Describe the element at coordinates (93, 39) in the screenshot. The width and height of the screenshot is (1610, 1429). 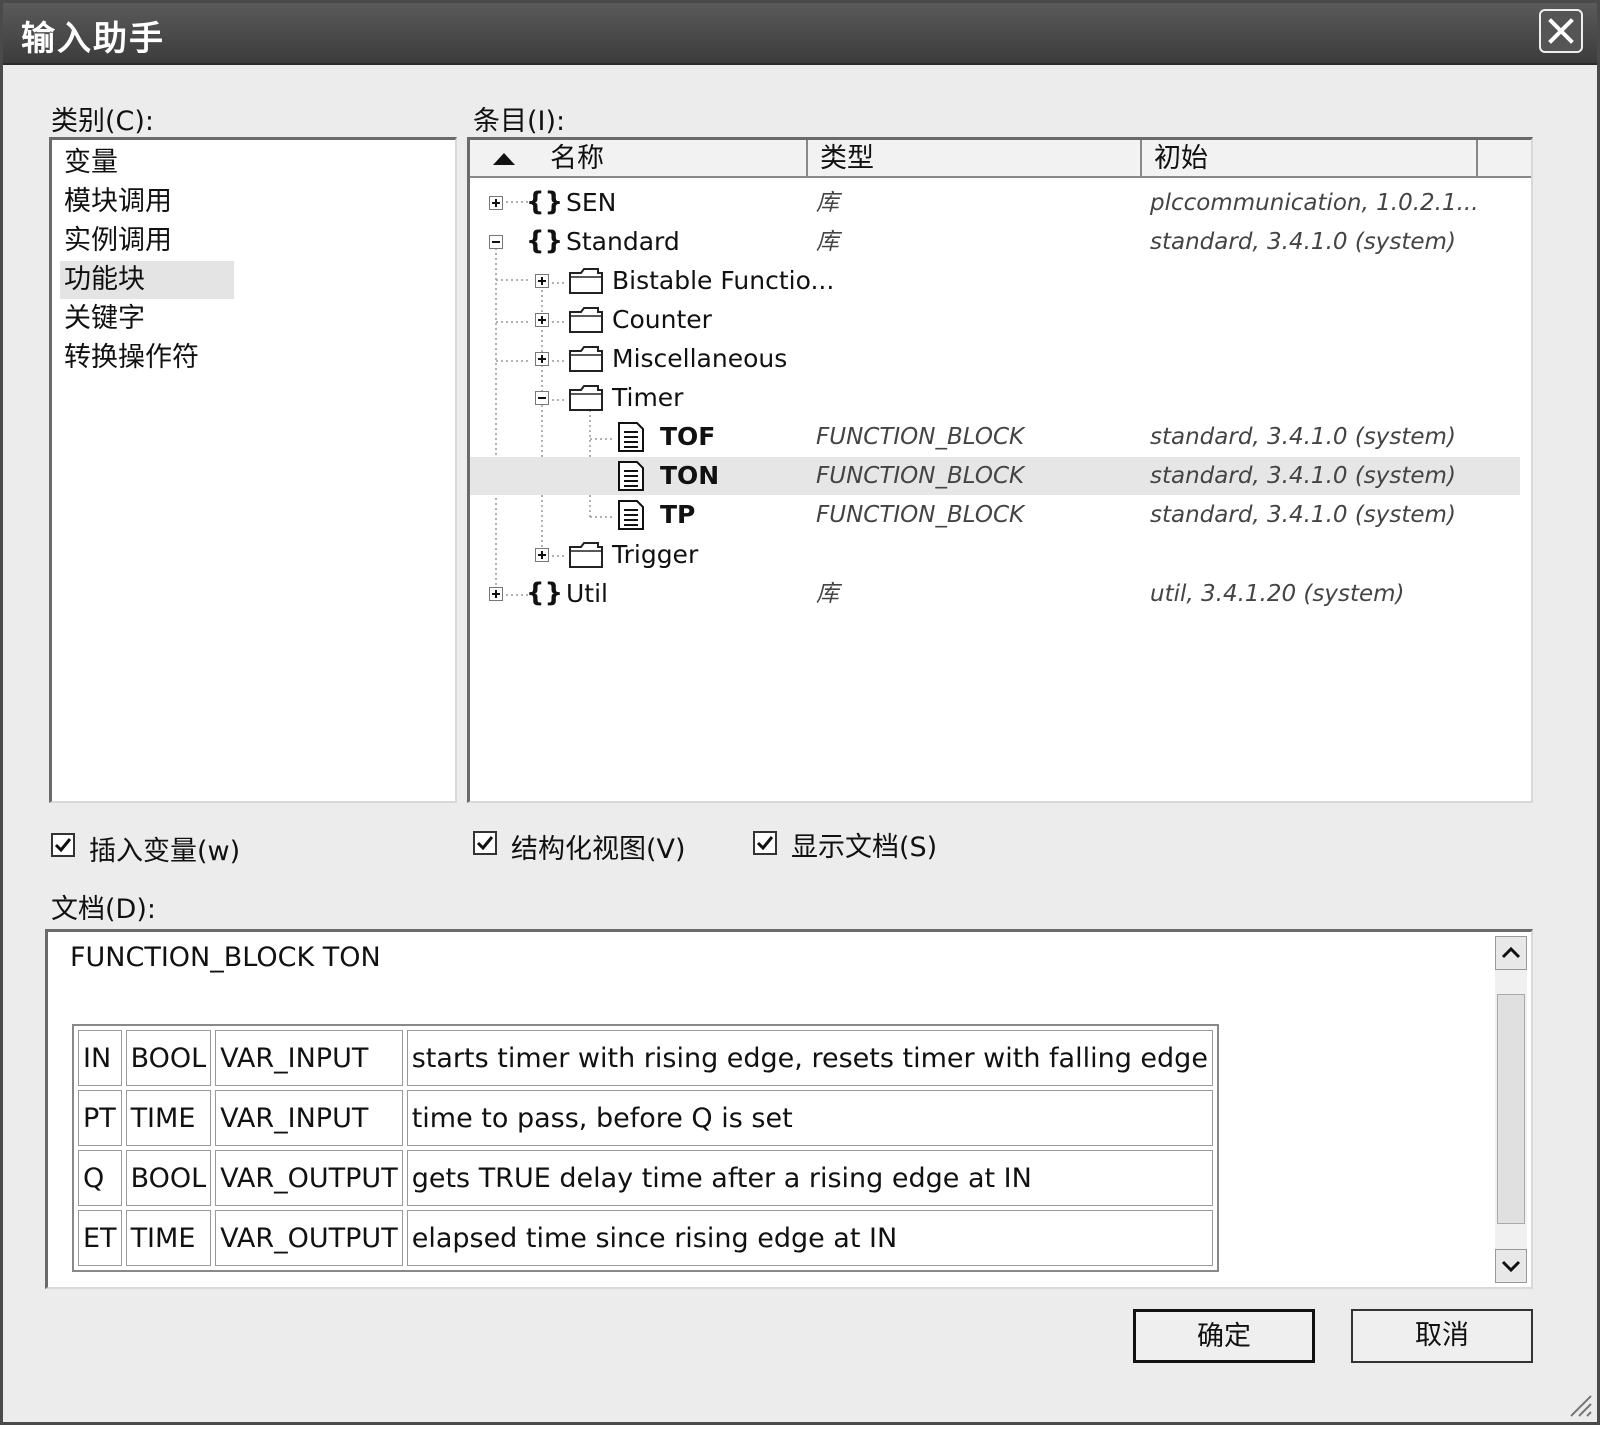
I see `window-title: 输入助手` at that location.